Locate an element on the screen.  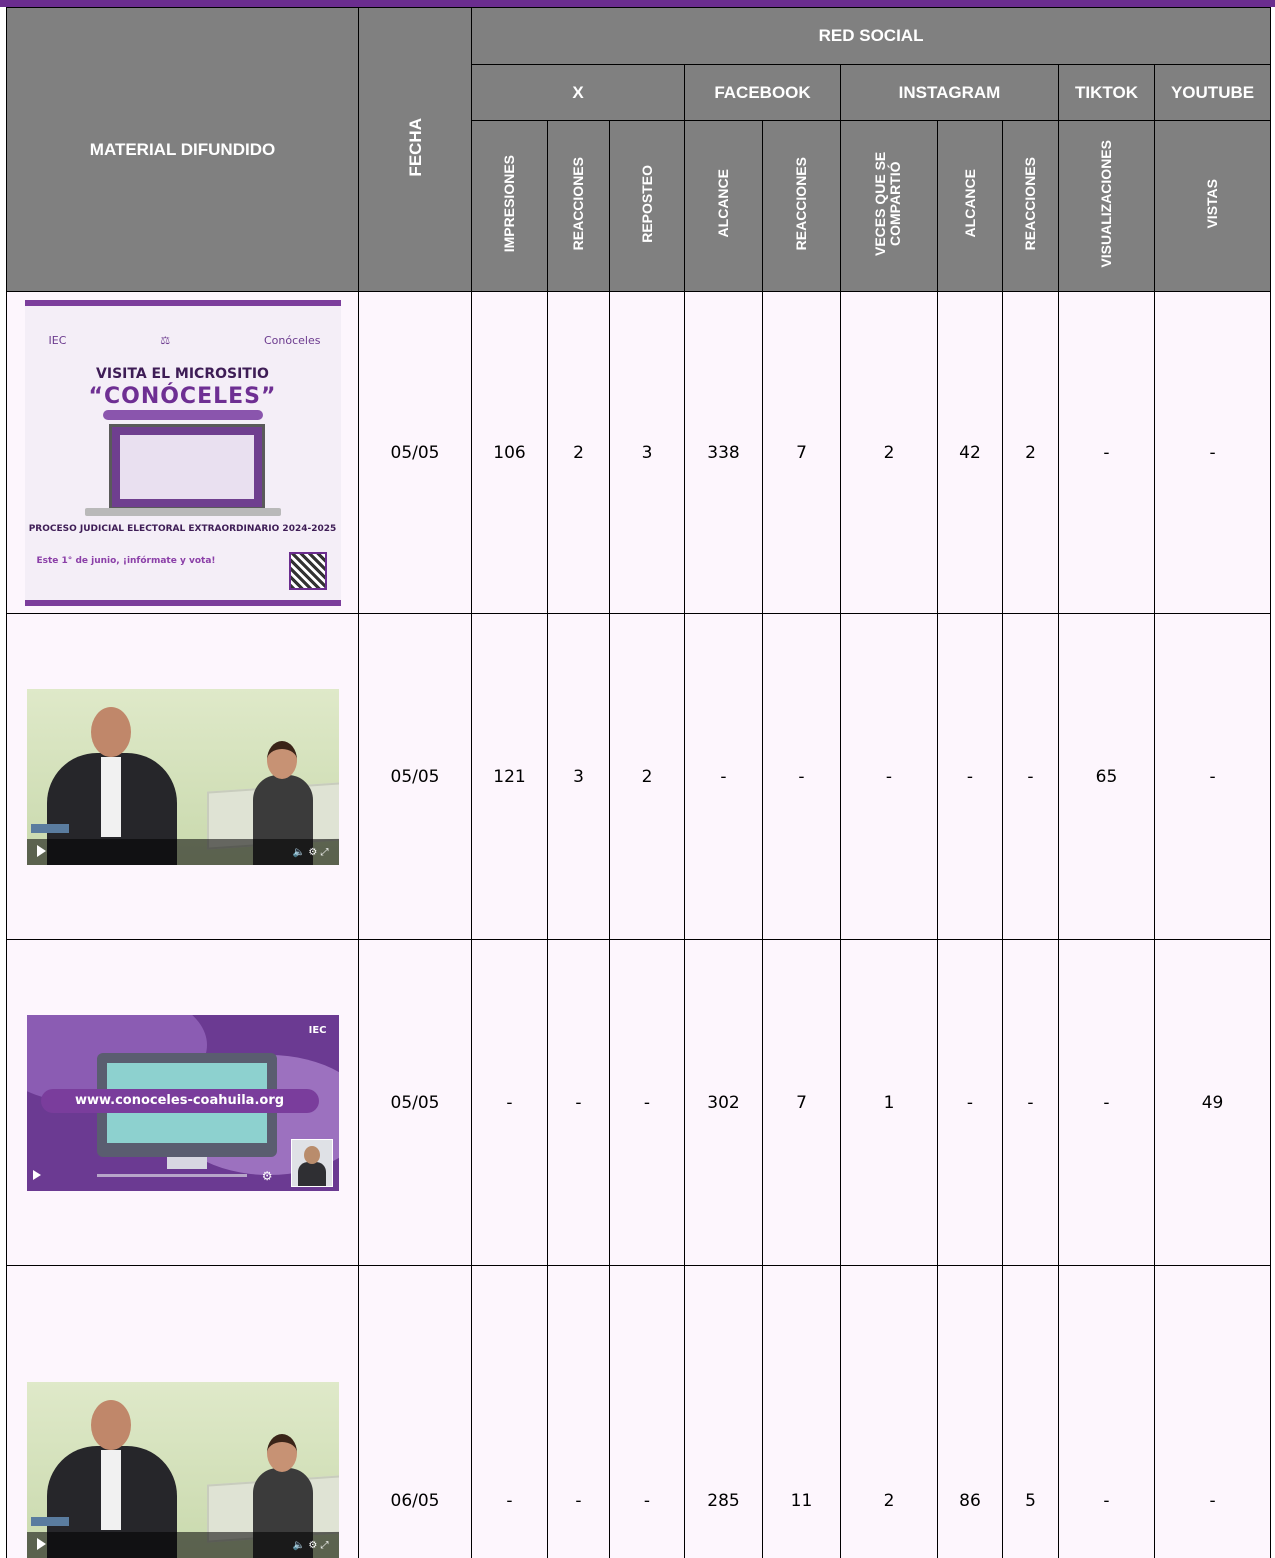
x-reposteo-cell: 2 is located at coordinates (647, 777).